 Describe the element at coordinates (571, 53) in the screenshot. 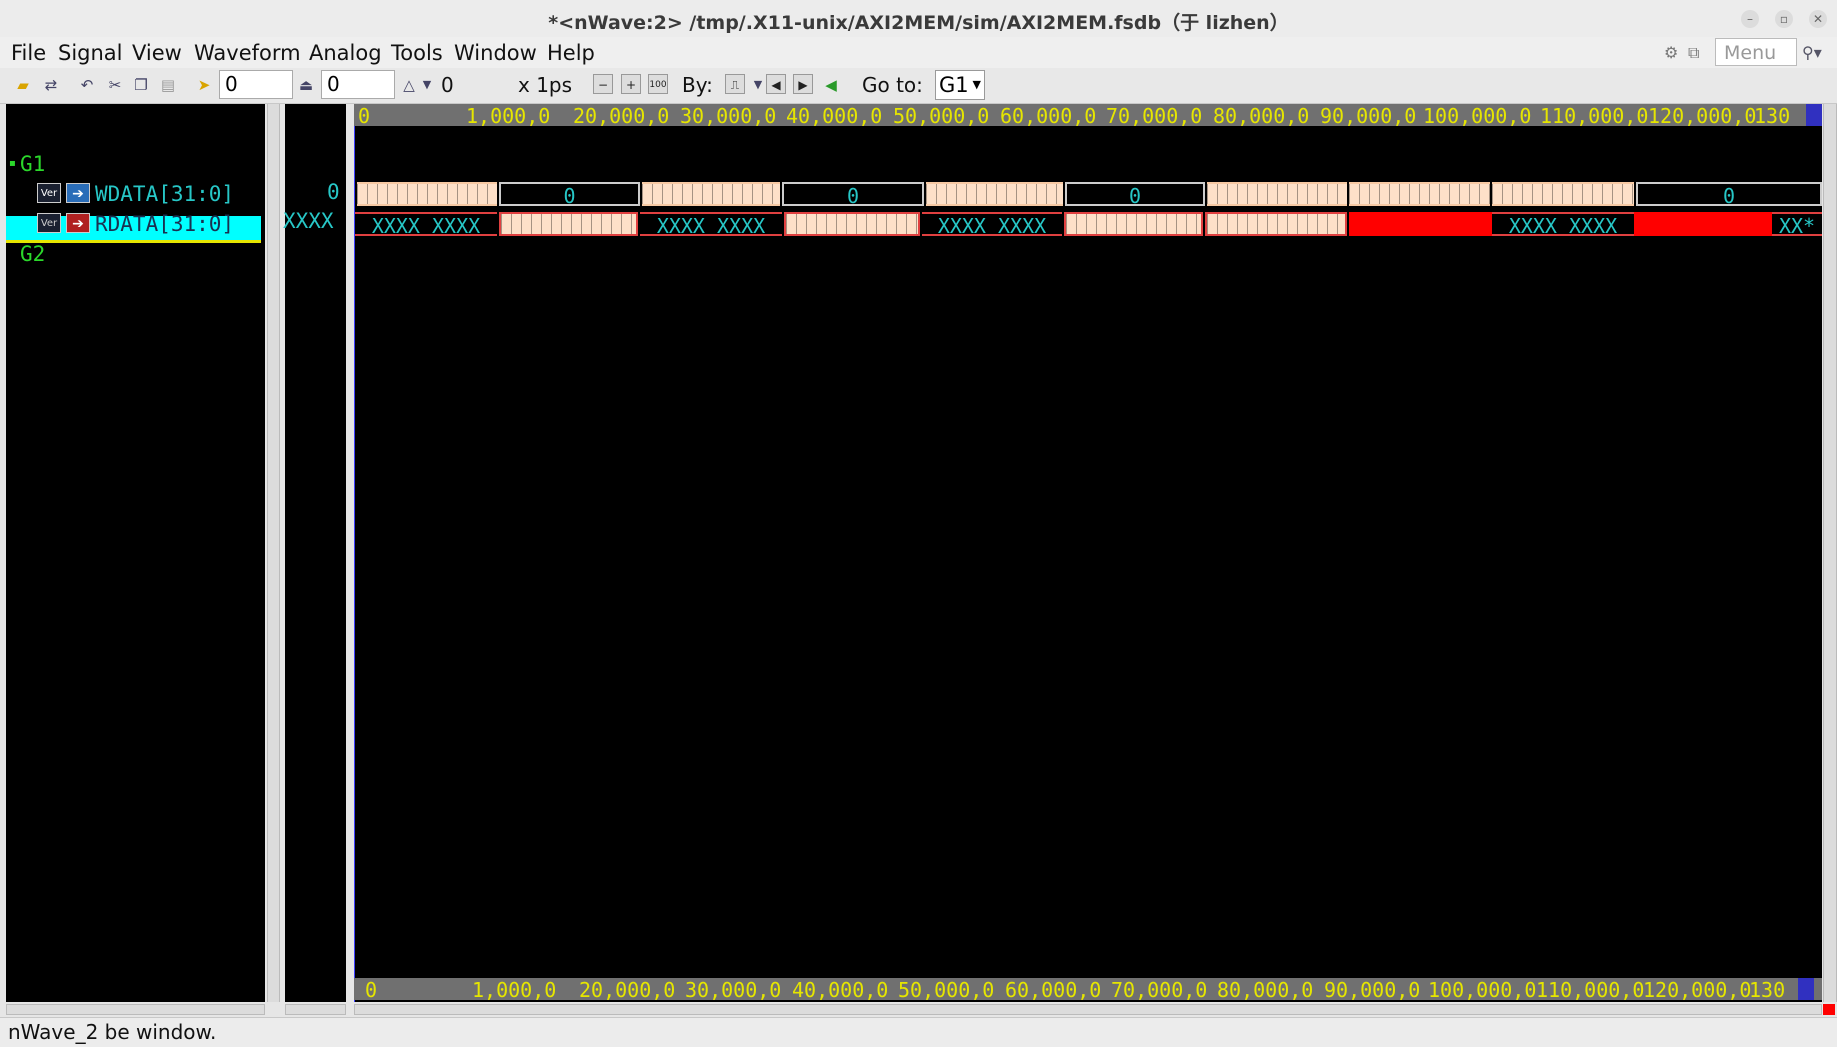

I see `menu-help: Help` at that location.